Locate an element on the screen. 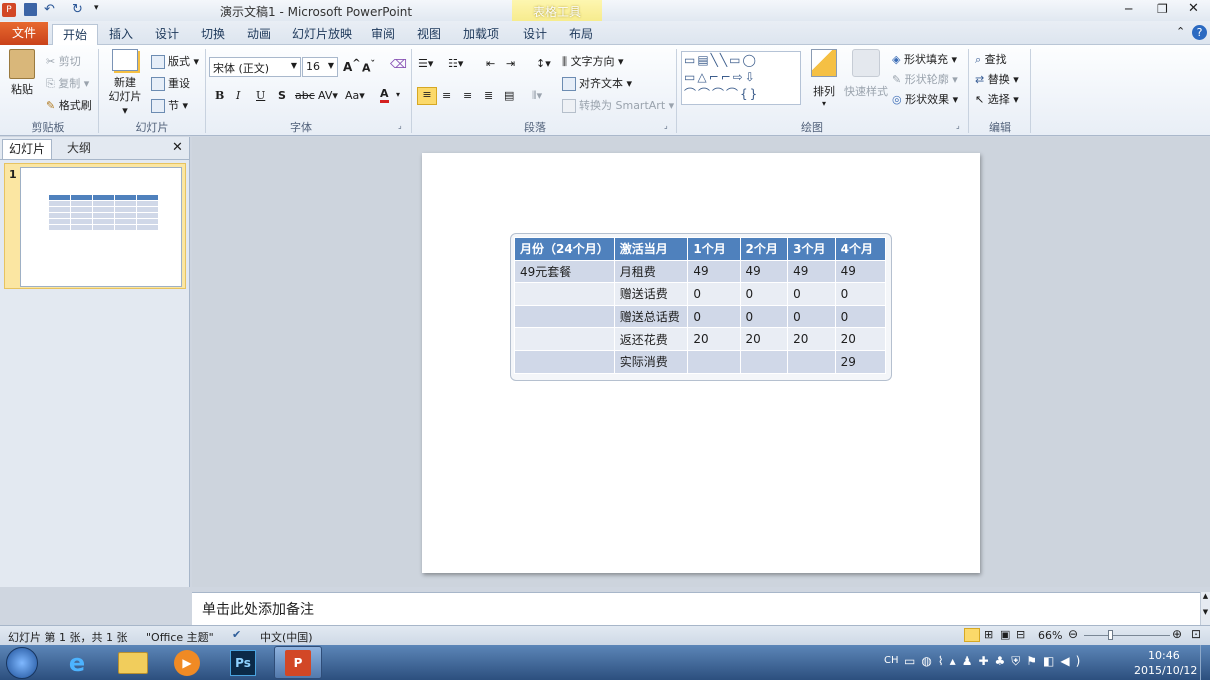 The image size is (1210, 680). justify-button: ≣ is located at coordinates (488, 95).